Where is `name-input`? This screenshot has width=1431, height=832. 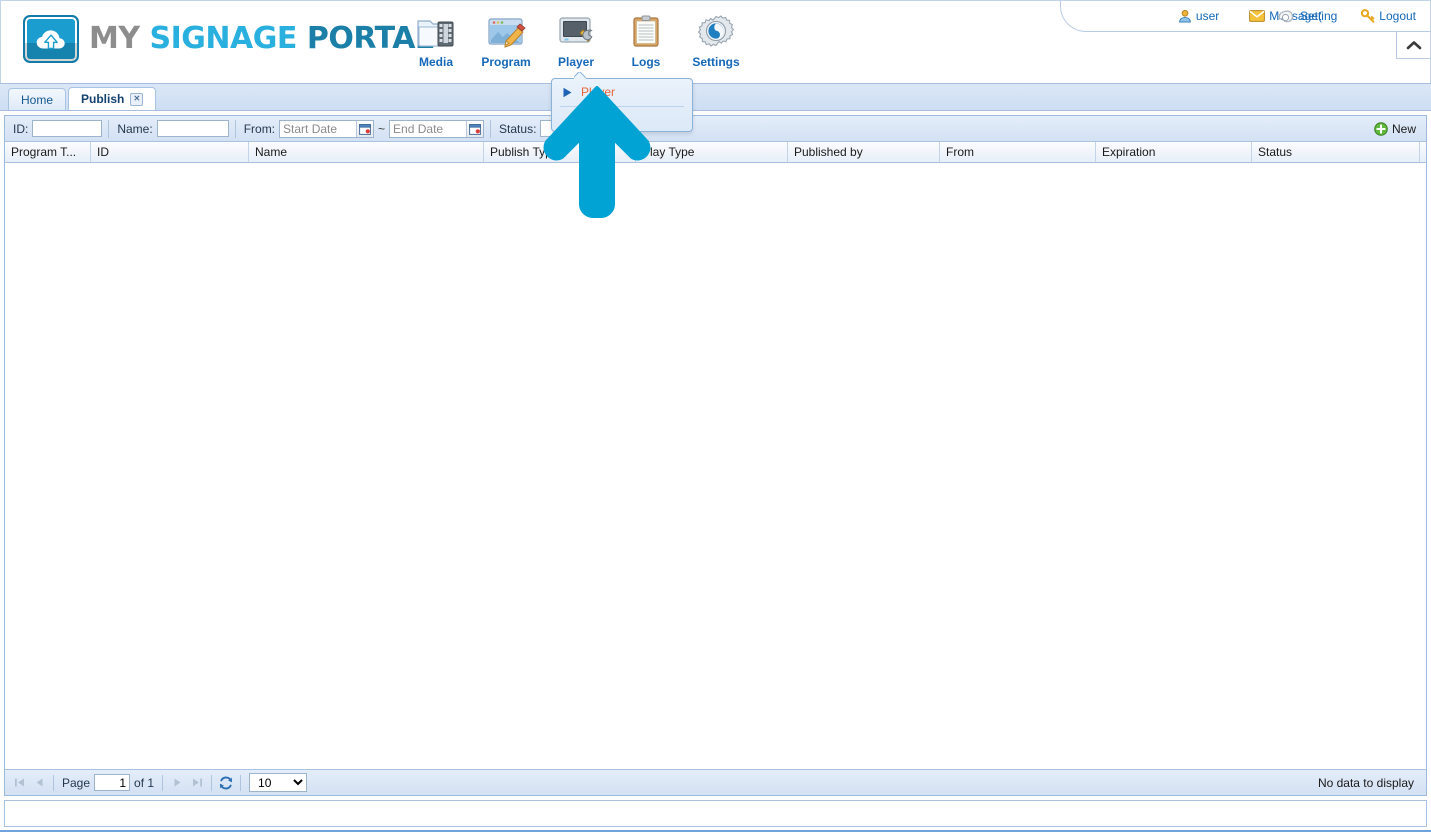 name-input is located at coordinates (192, 128).